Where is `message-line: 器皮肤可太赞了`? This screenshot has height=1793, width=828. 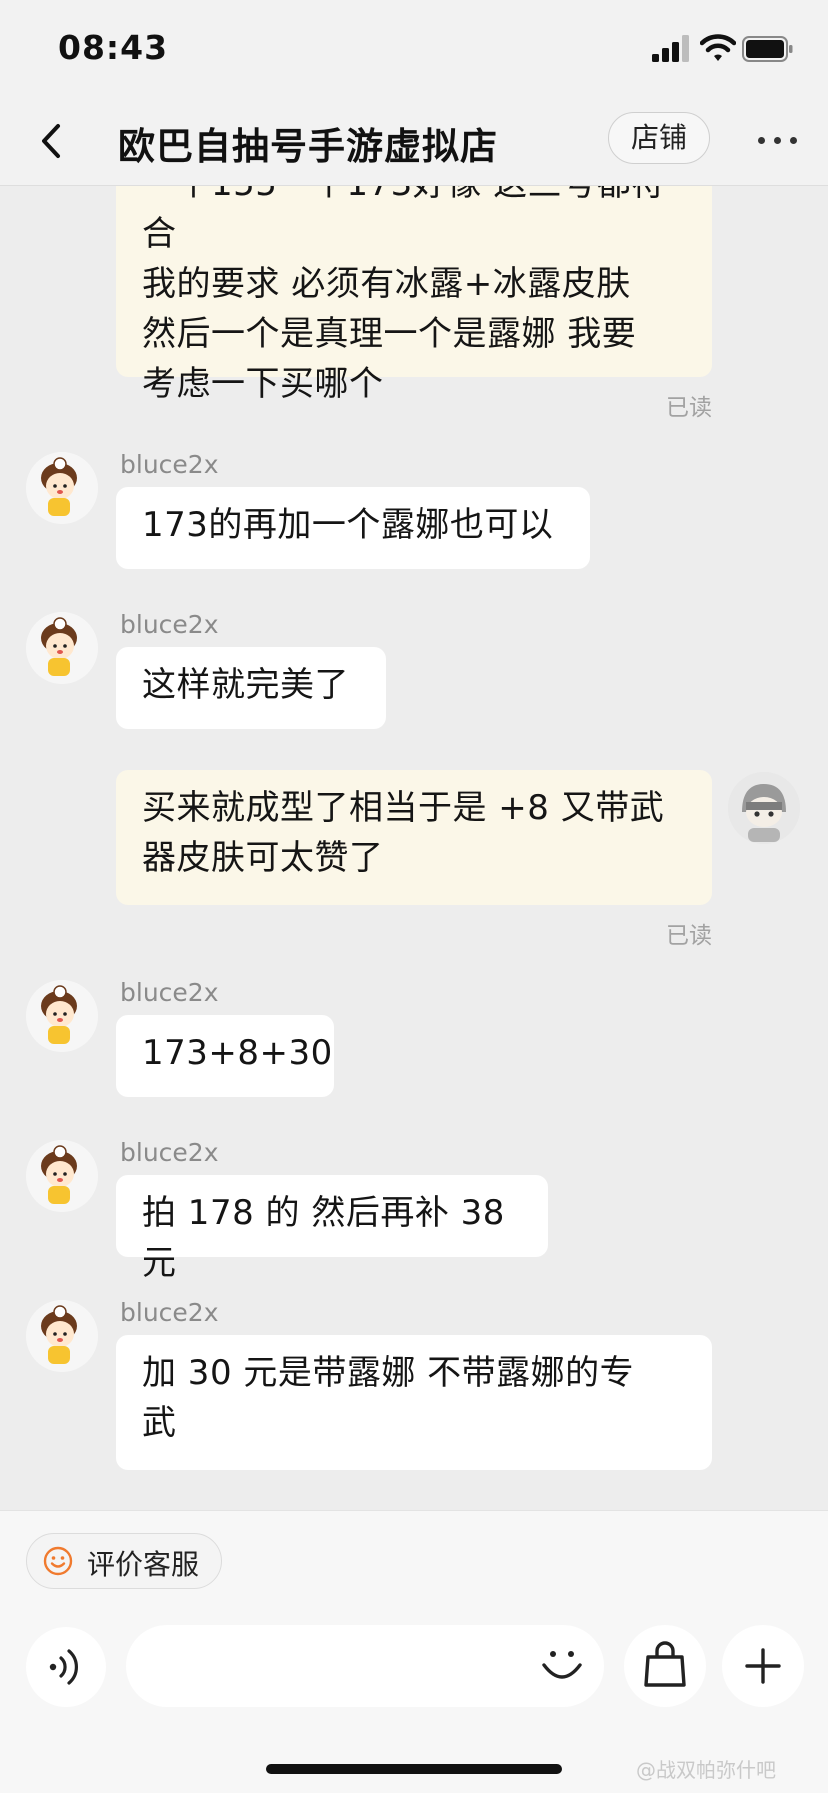
message-line: 器皮肤可太赞了 is located at coordinates (263, 858).